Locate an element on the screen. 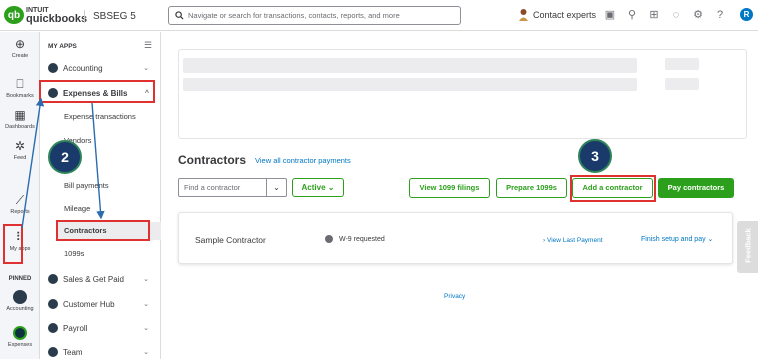  rail-pinned-heading: PINNED is located at coordinates (20, 279).